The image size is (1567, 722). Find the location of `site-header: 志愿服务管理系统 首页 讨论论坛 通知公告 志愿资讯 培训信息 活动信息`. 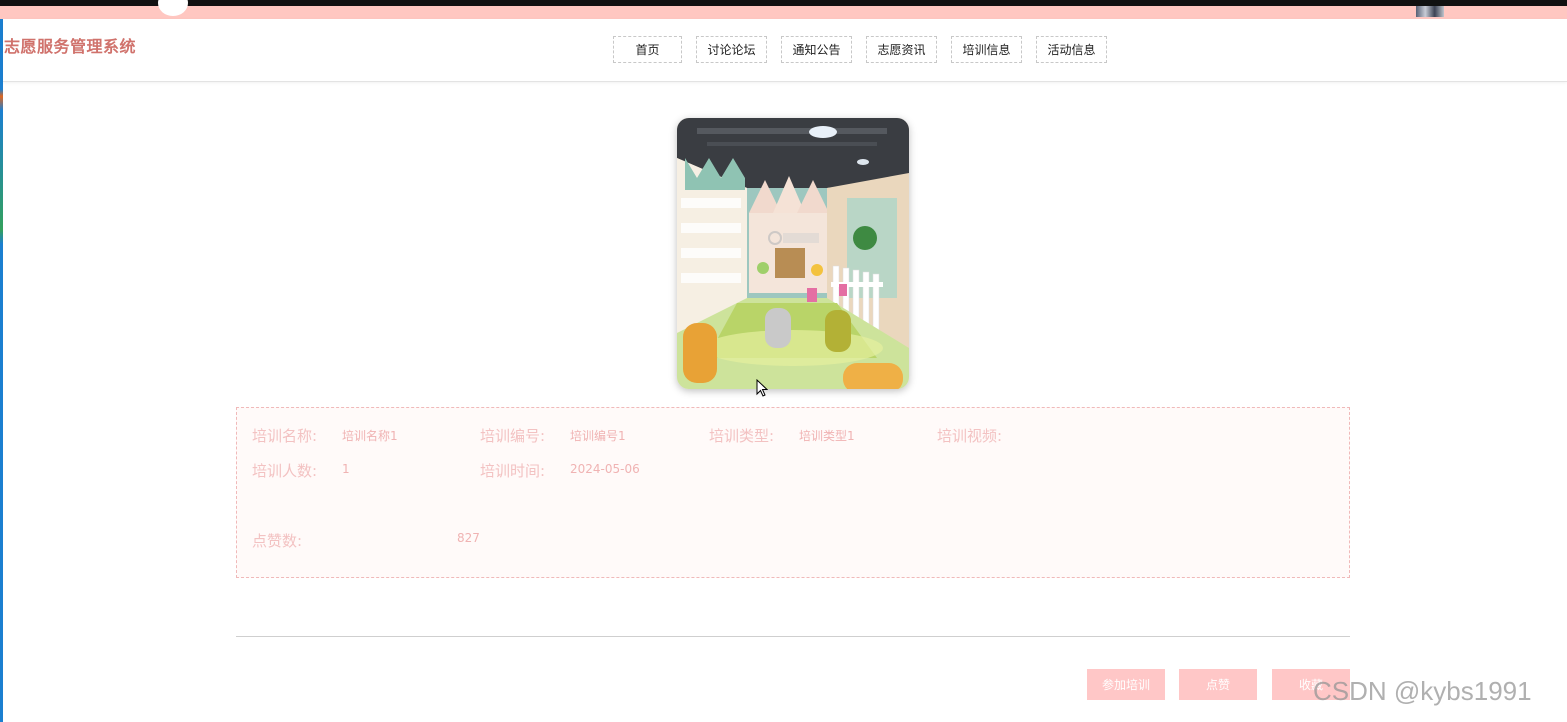

site-header: 志愿服务管理系统 首页 讨论论坛 通知公告 志愿资讯 培训信息 活动信息 is located at coordinates (785, 50).